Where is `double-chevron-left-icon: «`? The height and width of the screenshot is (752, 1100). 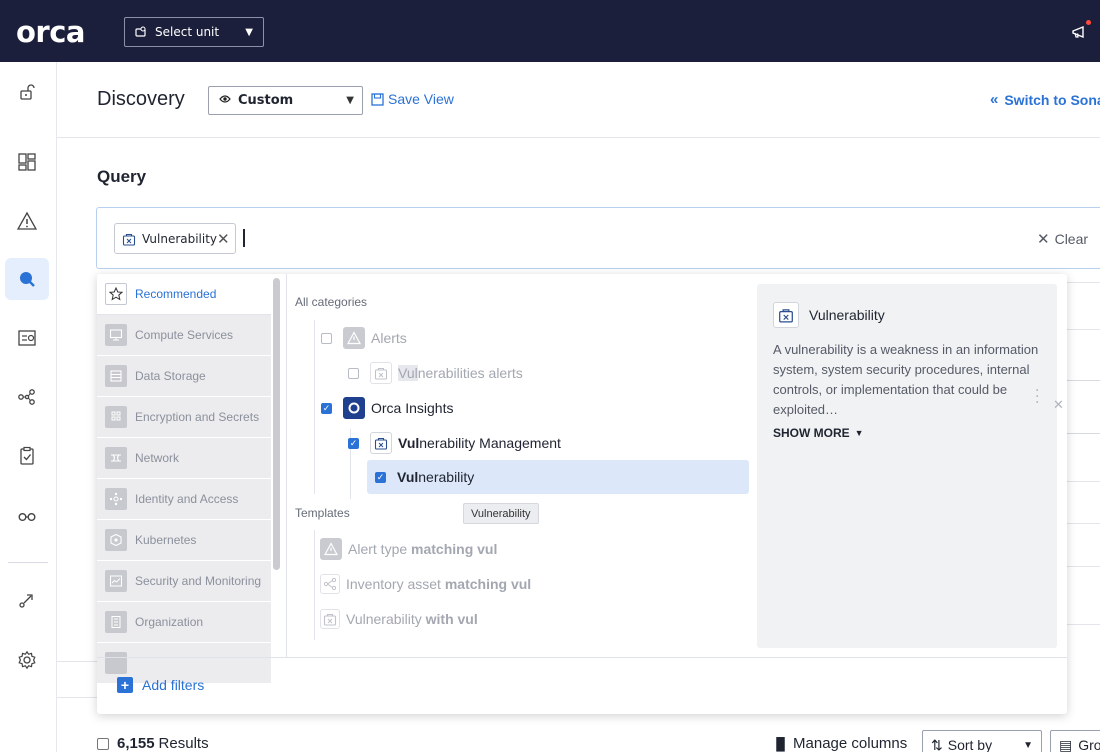
double-chevron-left-icon: « is located at coordinates (994, 99).